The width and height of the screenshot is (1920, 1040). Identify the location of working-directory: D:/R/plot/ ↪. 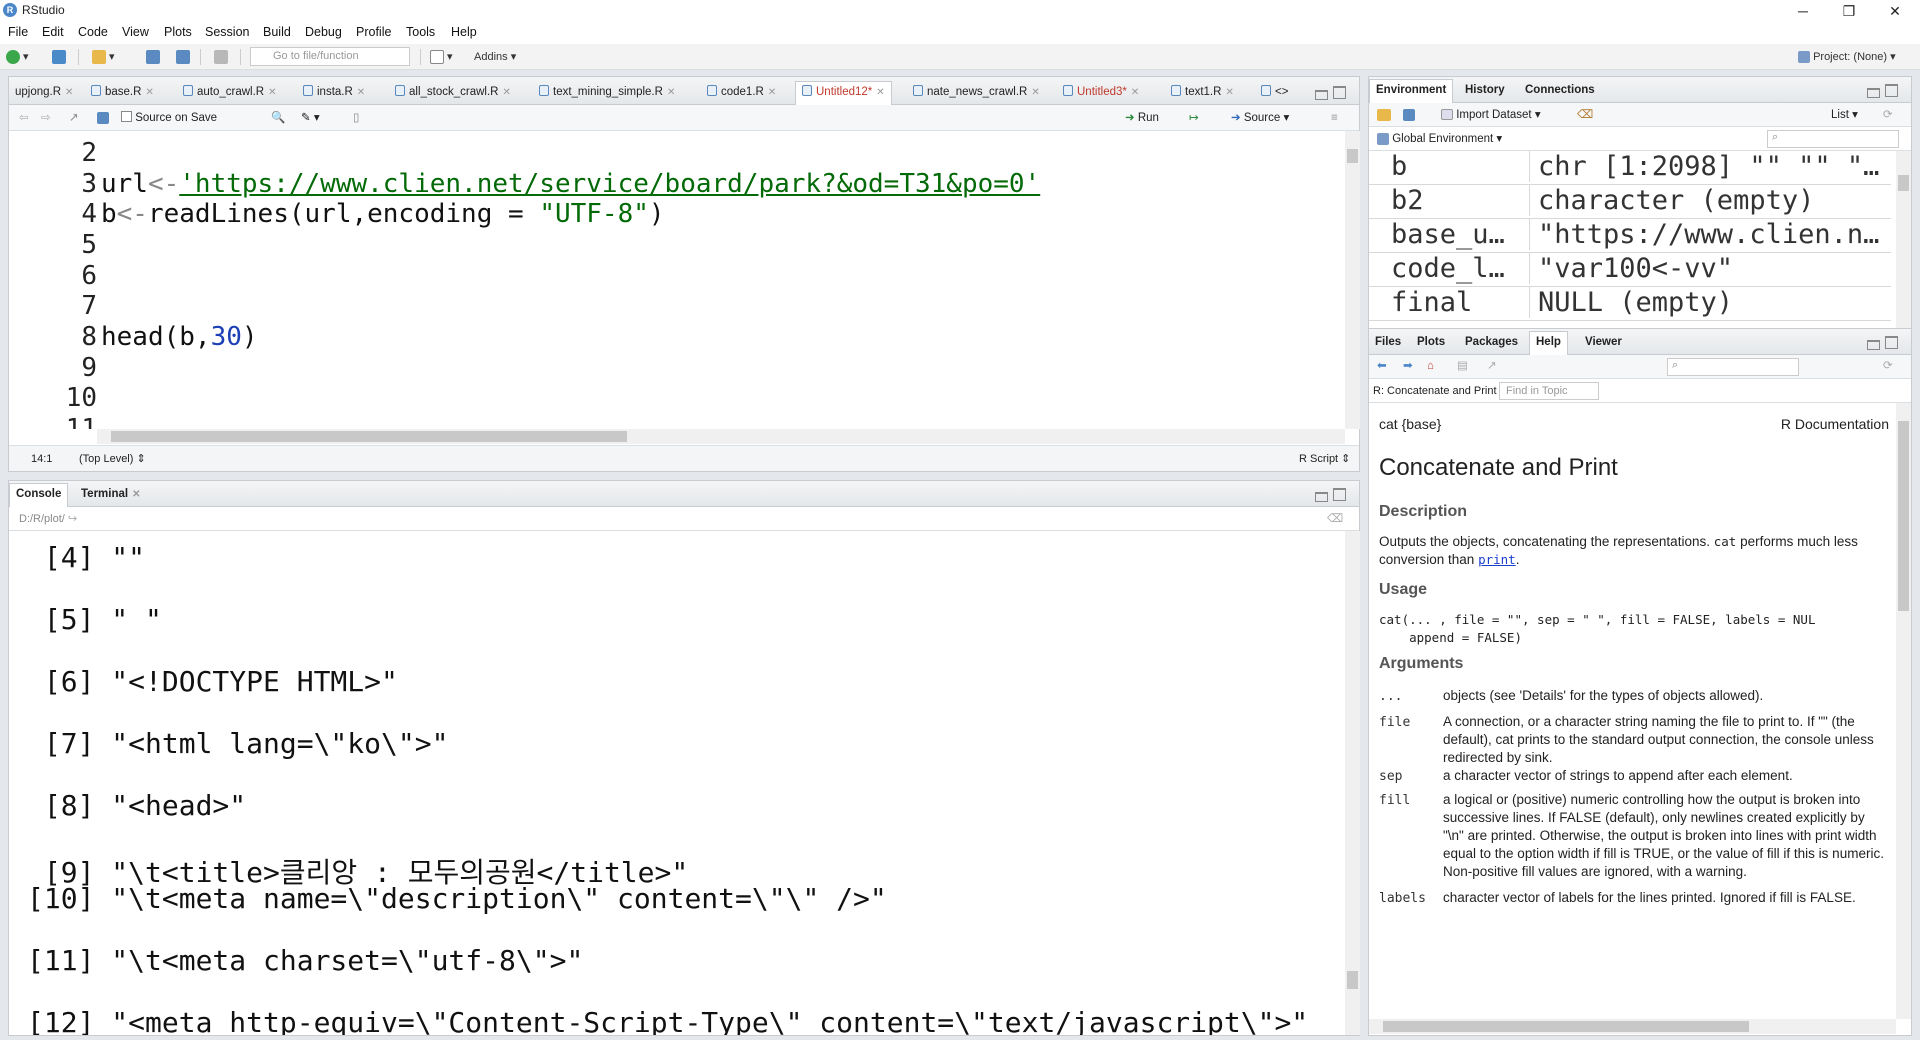
(48, 519).